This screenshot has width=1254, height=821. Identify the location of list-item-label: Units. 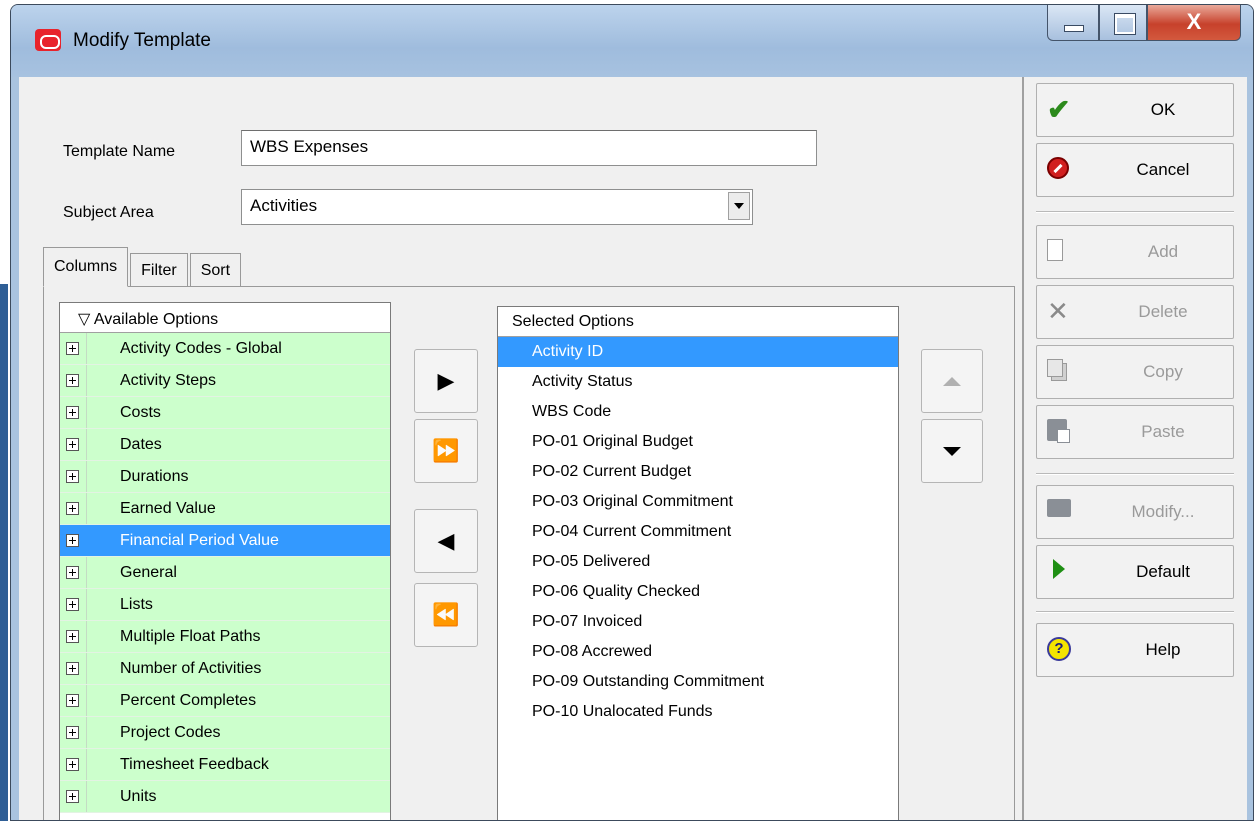
(138, 796).